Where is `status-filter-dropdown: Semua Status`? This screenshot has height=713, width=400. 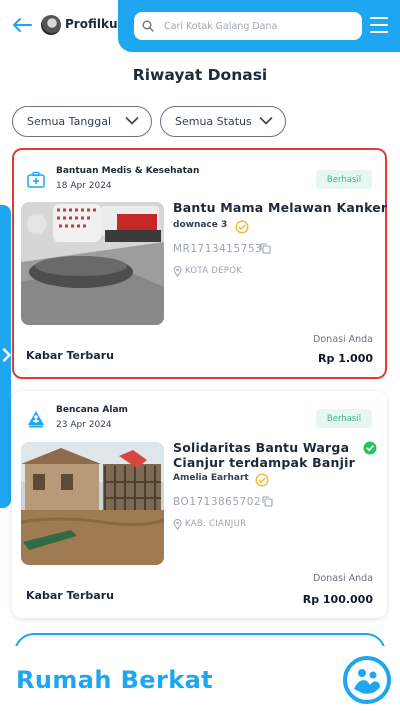
status-filter-dropdown: Semua Status is located at coordinates (223, 121).